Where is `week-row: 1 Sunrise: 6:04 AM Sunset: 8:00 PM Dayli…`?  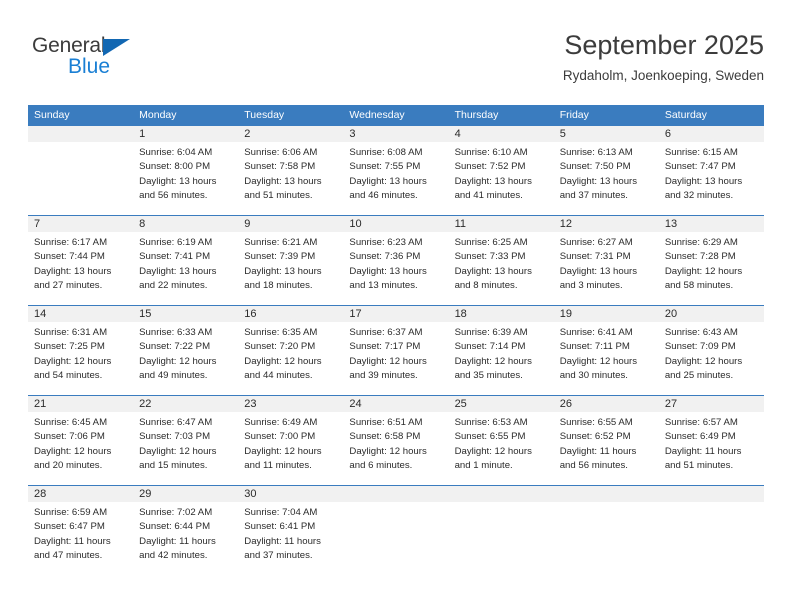
week-row: 1 Sunrise: 6:04 AM Sunset: 8:00 PM Dayli… is located at coordinates (396, 170).